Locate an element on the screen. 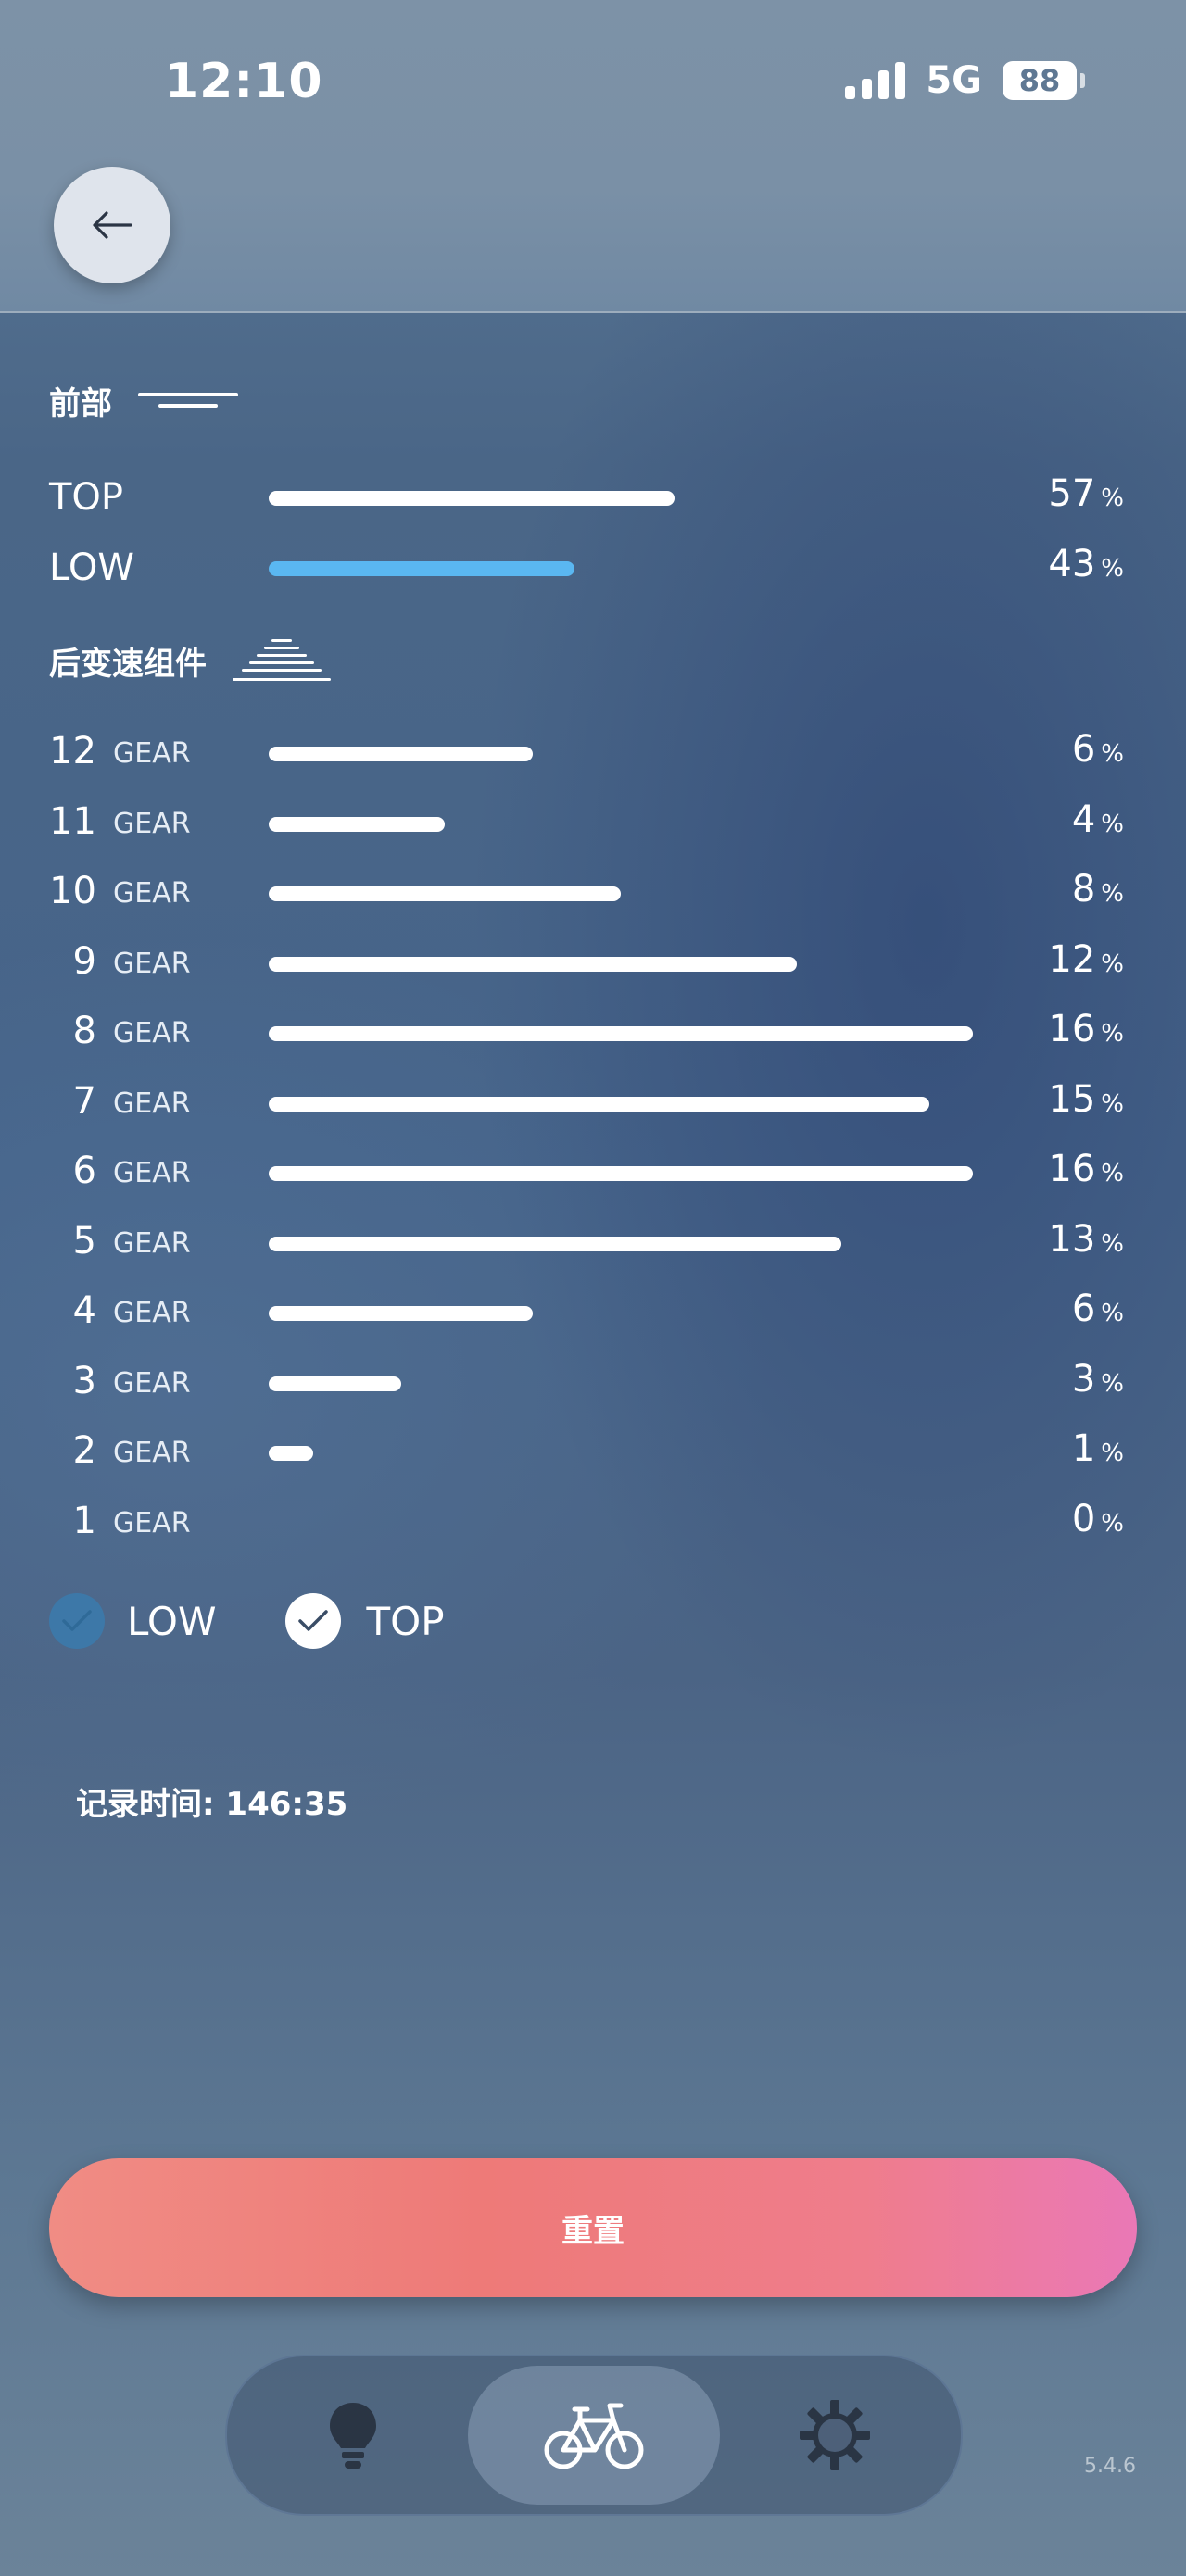  rear-gear-row: 9 GEAR 12% is located at coordinates (593, 964).